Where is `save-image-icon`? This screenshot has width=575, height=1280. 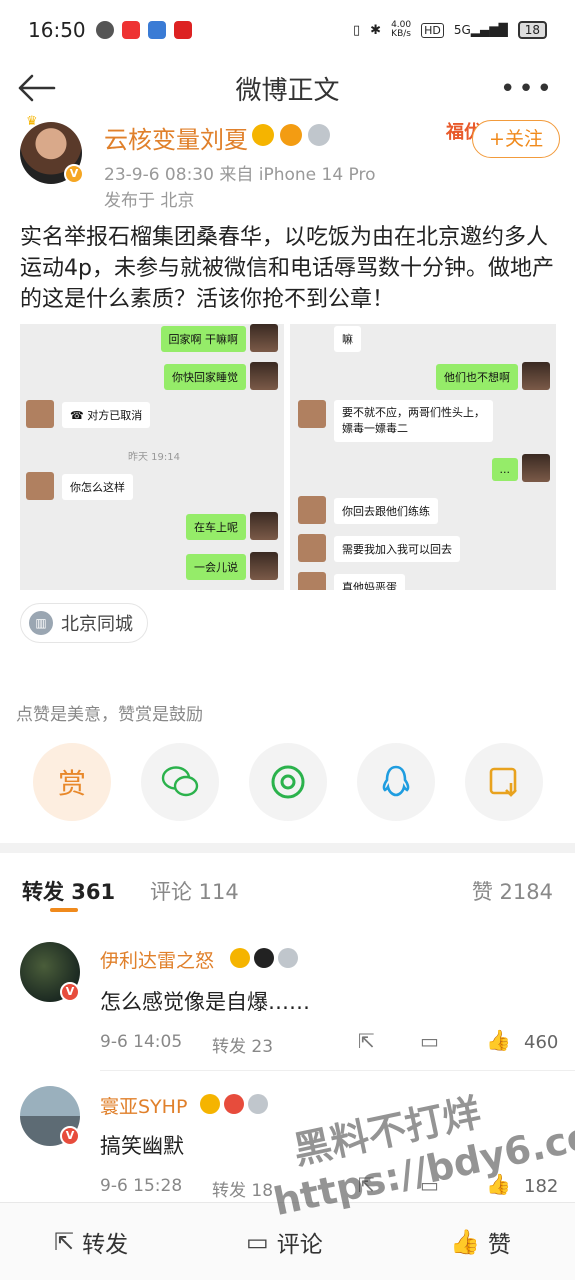
save-image-icon is located at coordinates (503, 782).